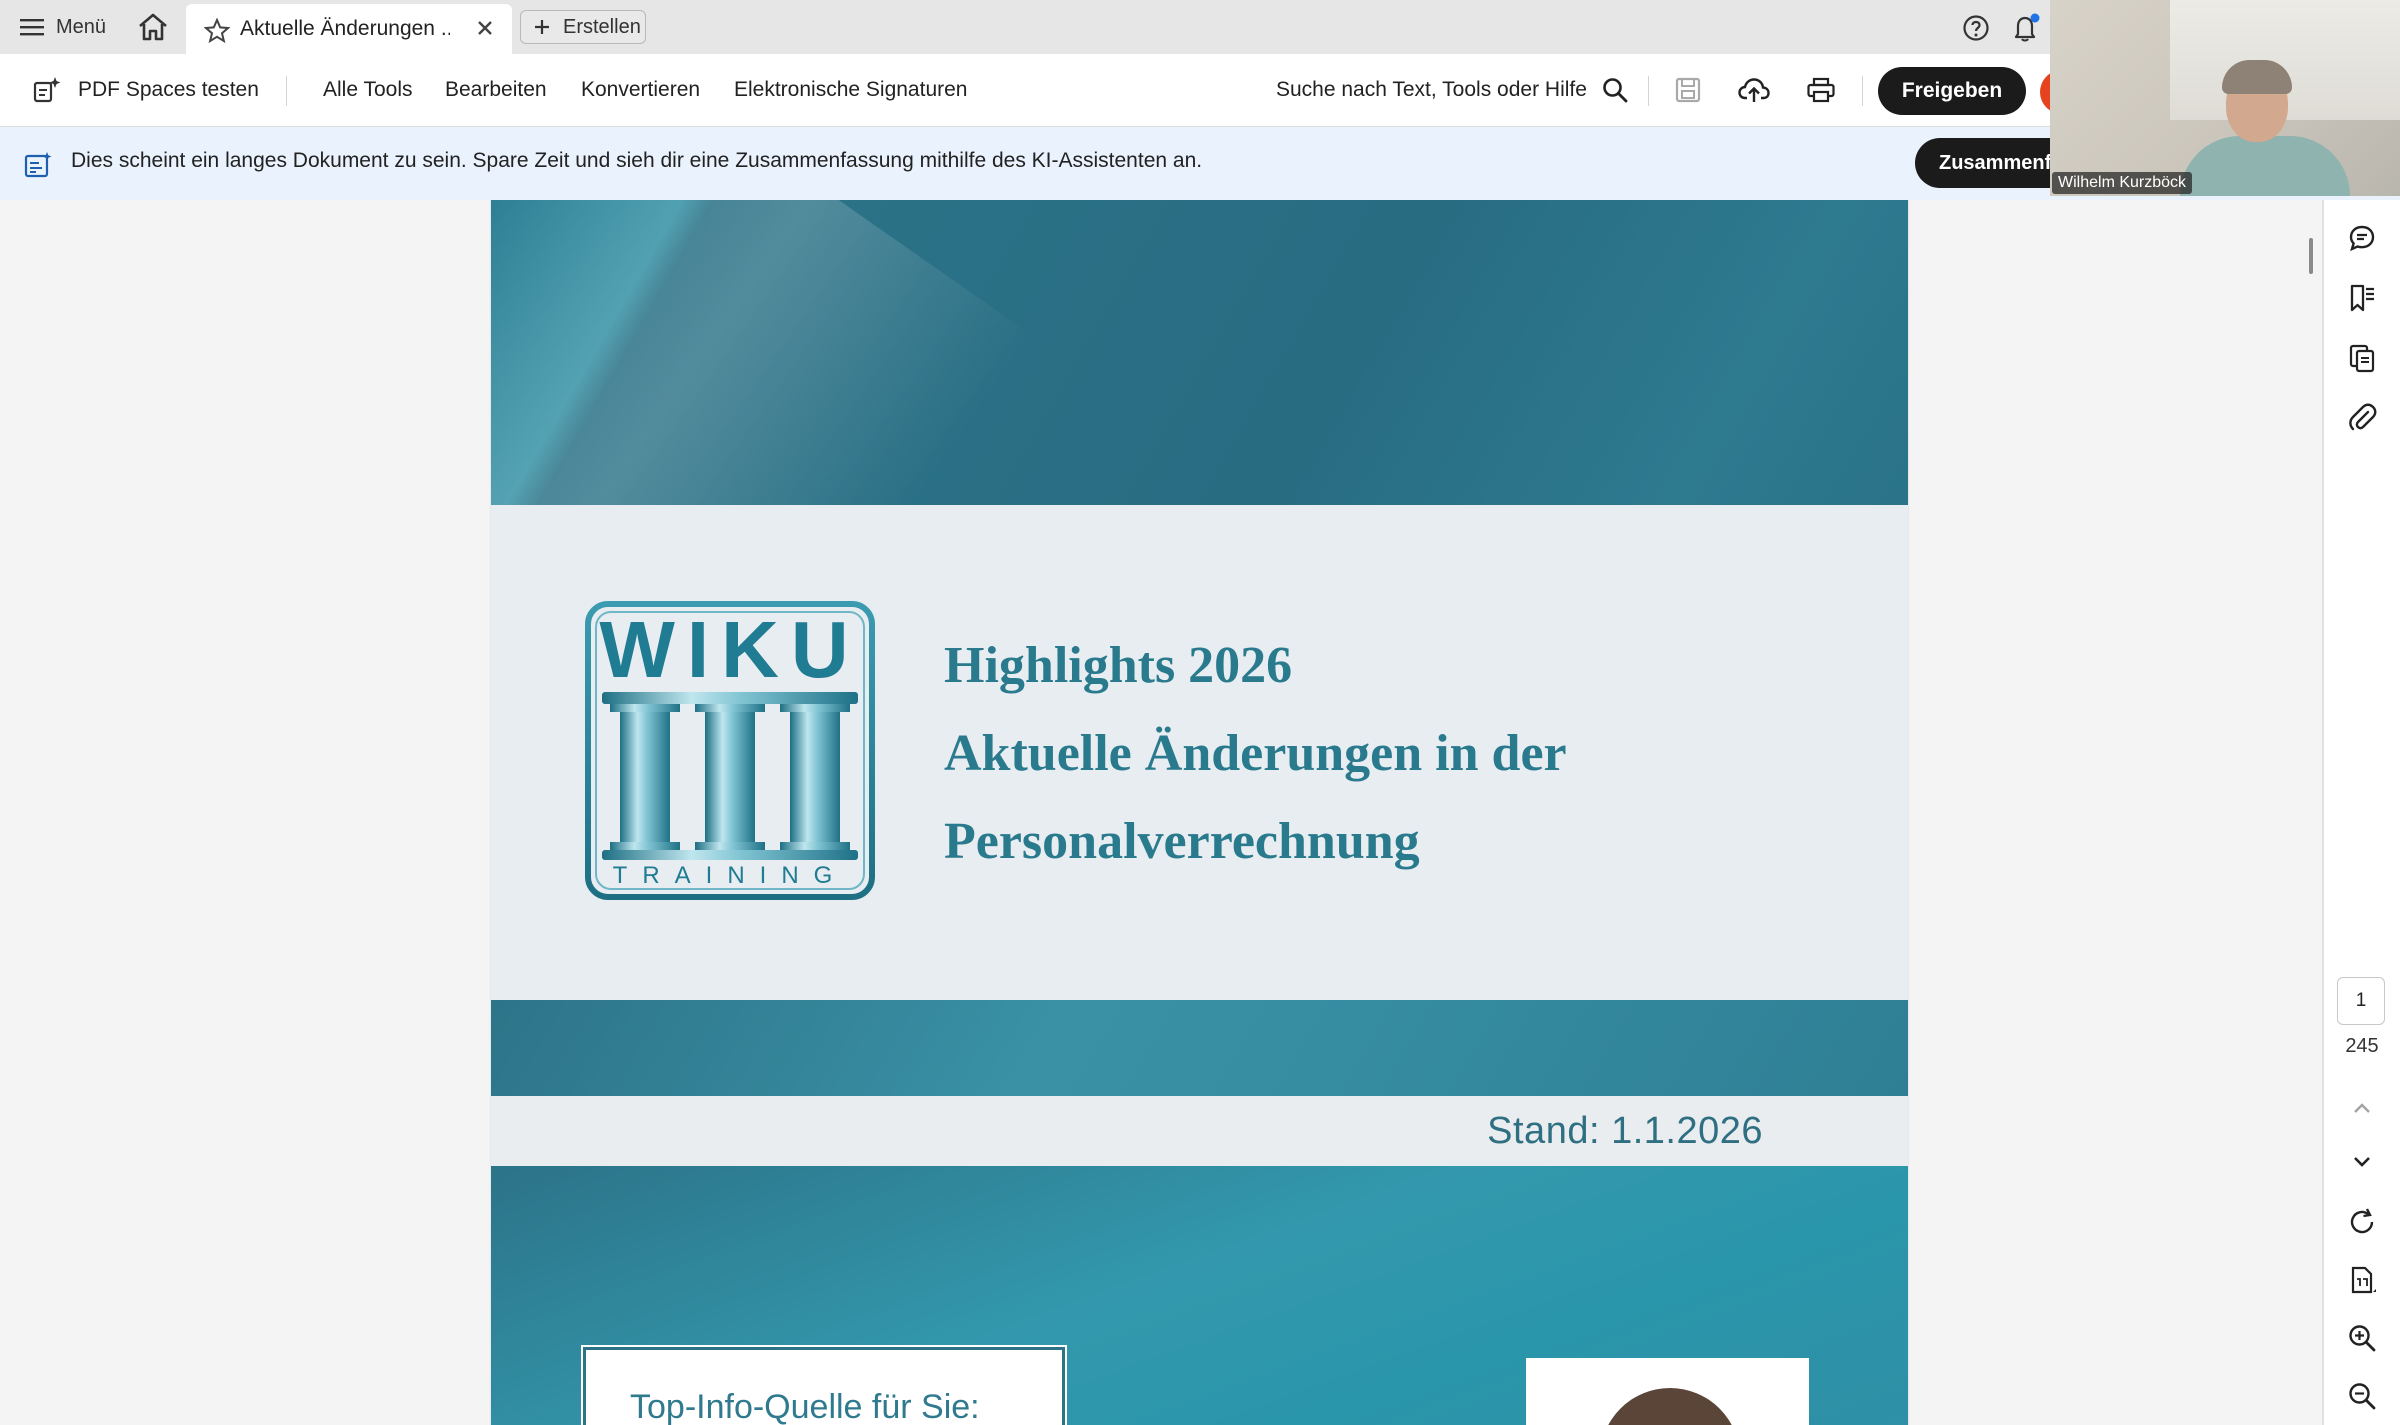 The image size is (2400, 1425). I want to click on create-label: Erstellen, so click(602, 26).